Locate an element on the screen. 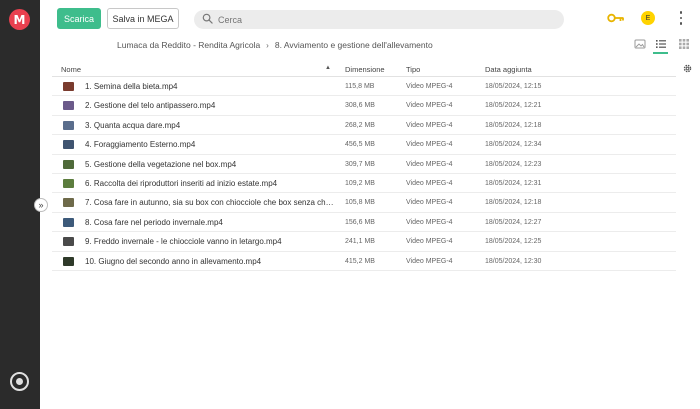 This screenshot has width=700, height=409. file-name: 4. Foraggiamento Esterno.mp4 is located at coordinates (140, 145).